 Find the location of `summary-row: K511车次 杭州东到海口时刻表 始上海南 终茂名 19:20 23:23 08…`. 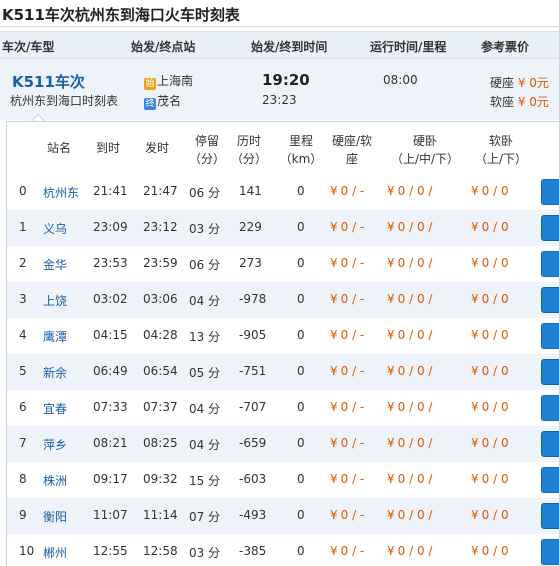

summary-row: K511车次 杭州东到海口时刻表 始上海南 终茂名 19:20 23:23 08… is located at coordinates (279, 89).